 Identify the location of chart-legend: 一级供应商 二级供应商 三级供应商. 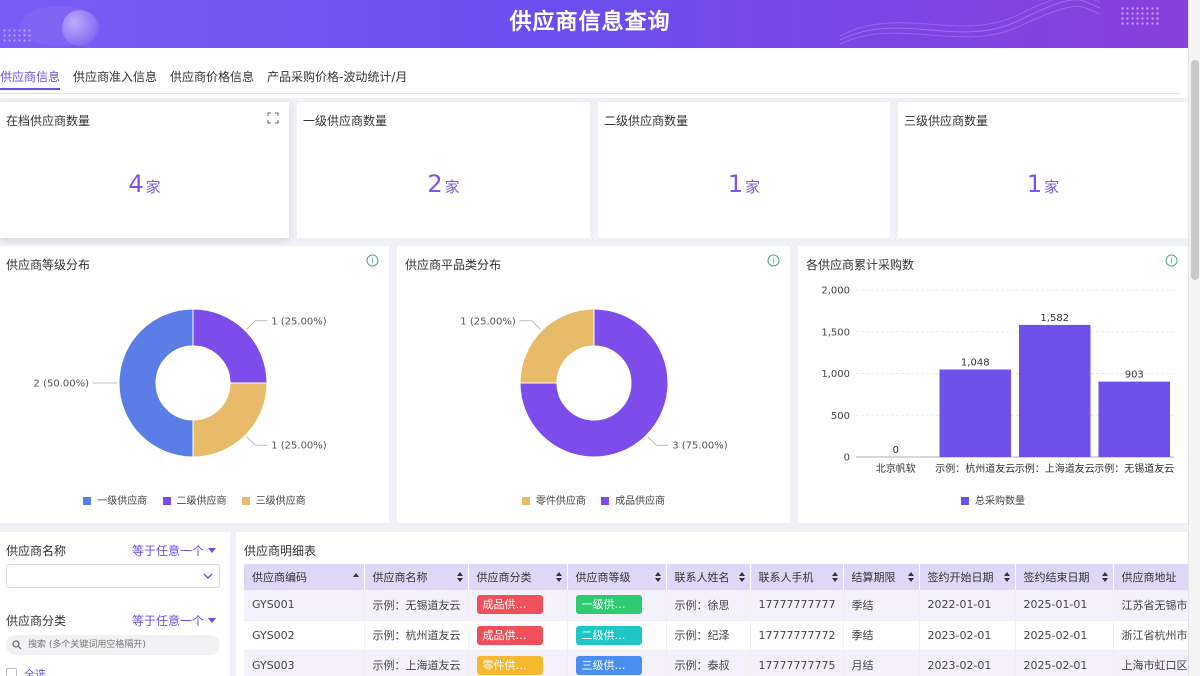
(194, 499).